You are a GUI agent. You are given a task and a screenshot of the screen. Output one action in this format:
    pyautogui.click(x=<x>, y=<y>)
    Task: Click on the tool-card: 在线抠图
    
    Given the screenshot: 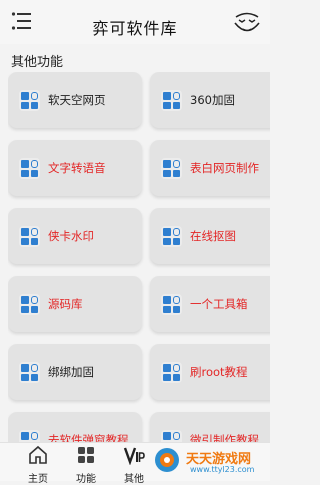 What is the action you would take?
    pyautogui.click(x=210, y=236)
    